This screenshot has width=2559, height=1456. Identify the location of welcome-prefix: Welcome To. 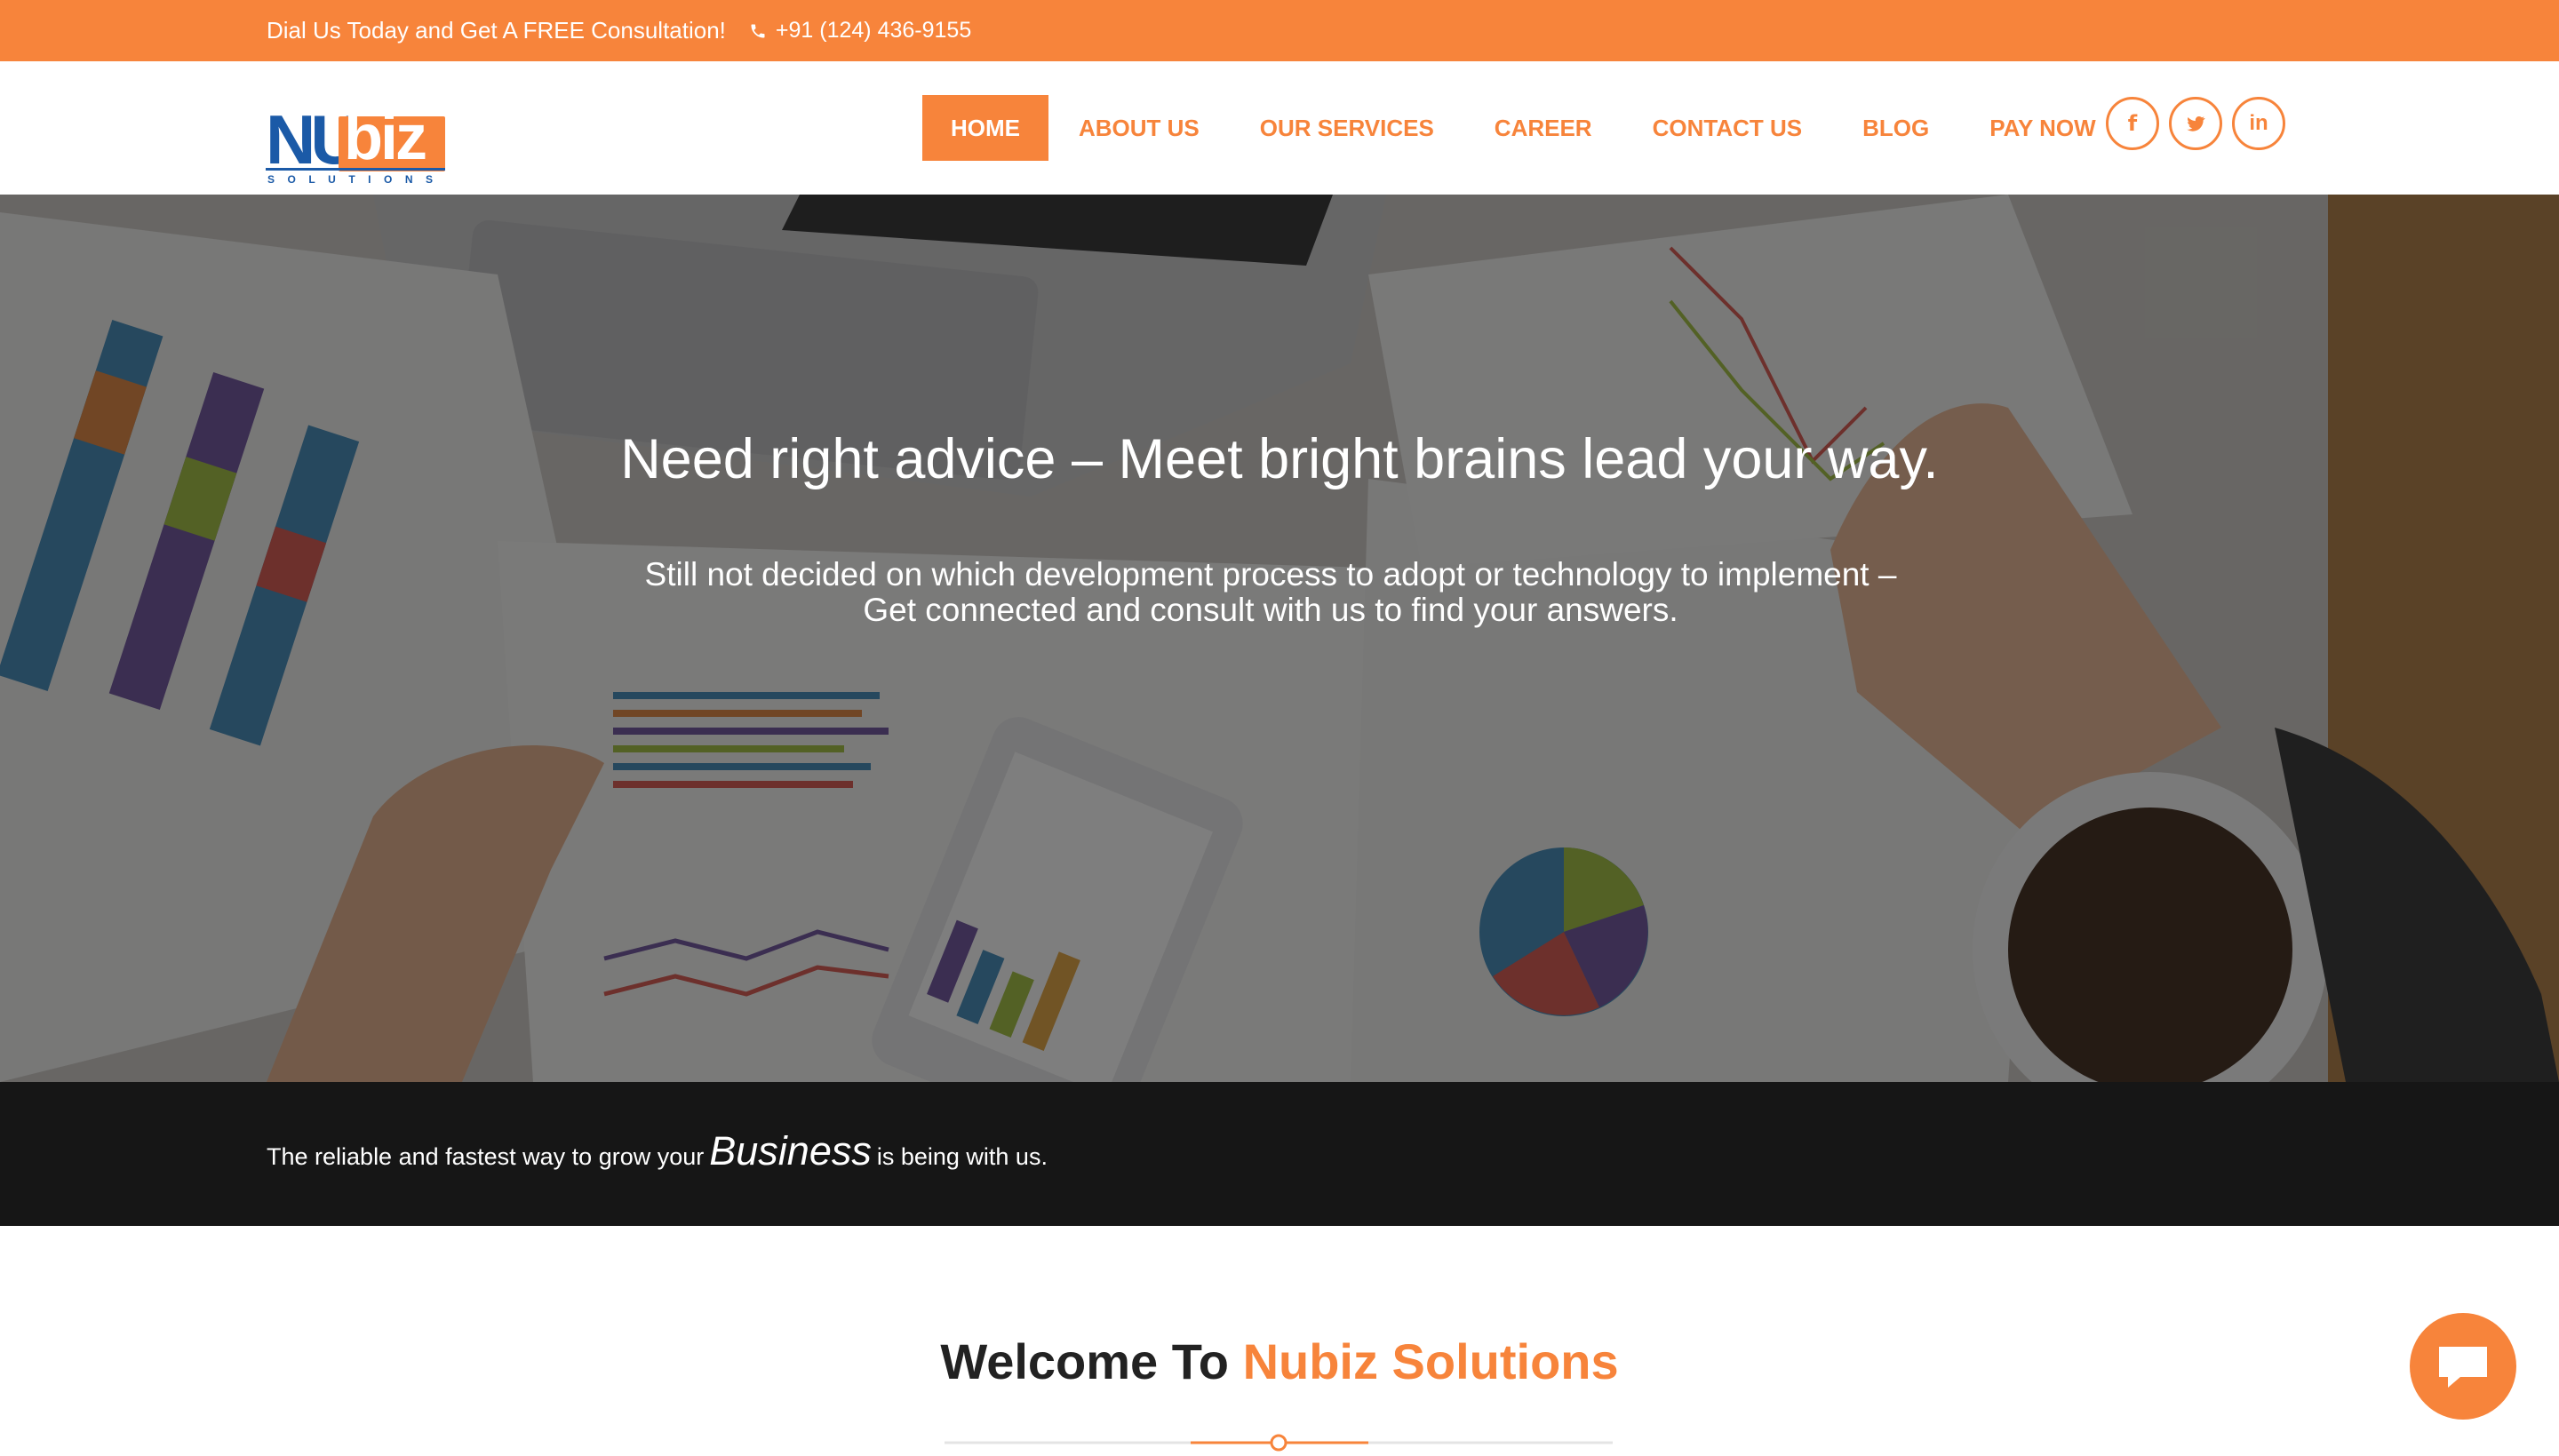
(1085, 1361).